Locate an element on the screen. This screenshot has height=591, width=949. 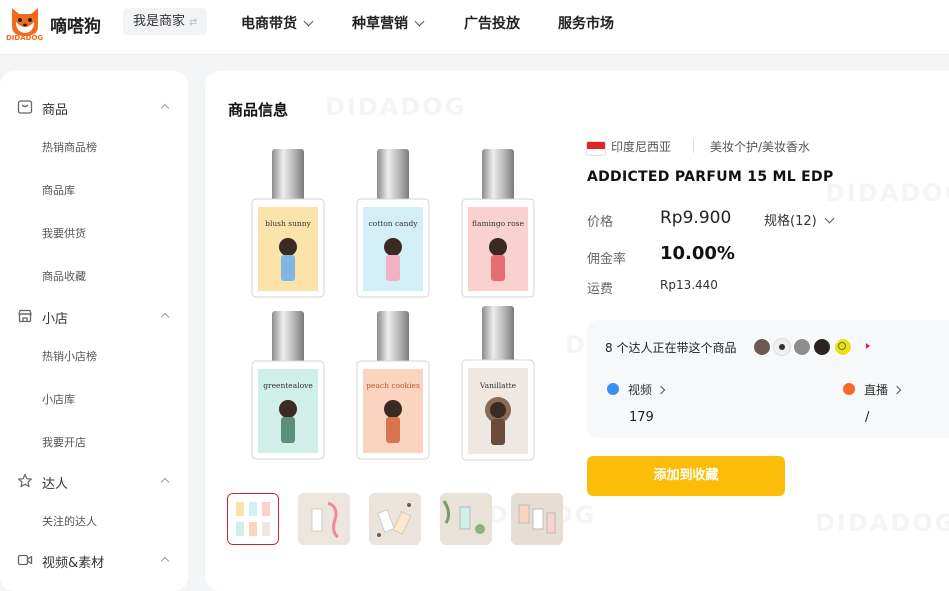
perfume-bottle: Vanillatte is located at coordinates (498, 383).